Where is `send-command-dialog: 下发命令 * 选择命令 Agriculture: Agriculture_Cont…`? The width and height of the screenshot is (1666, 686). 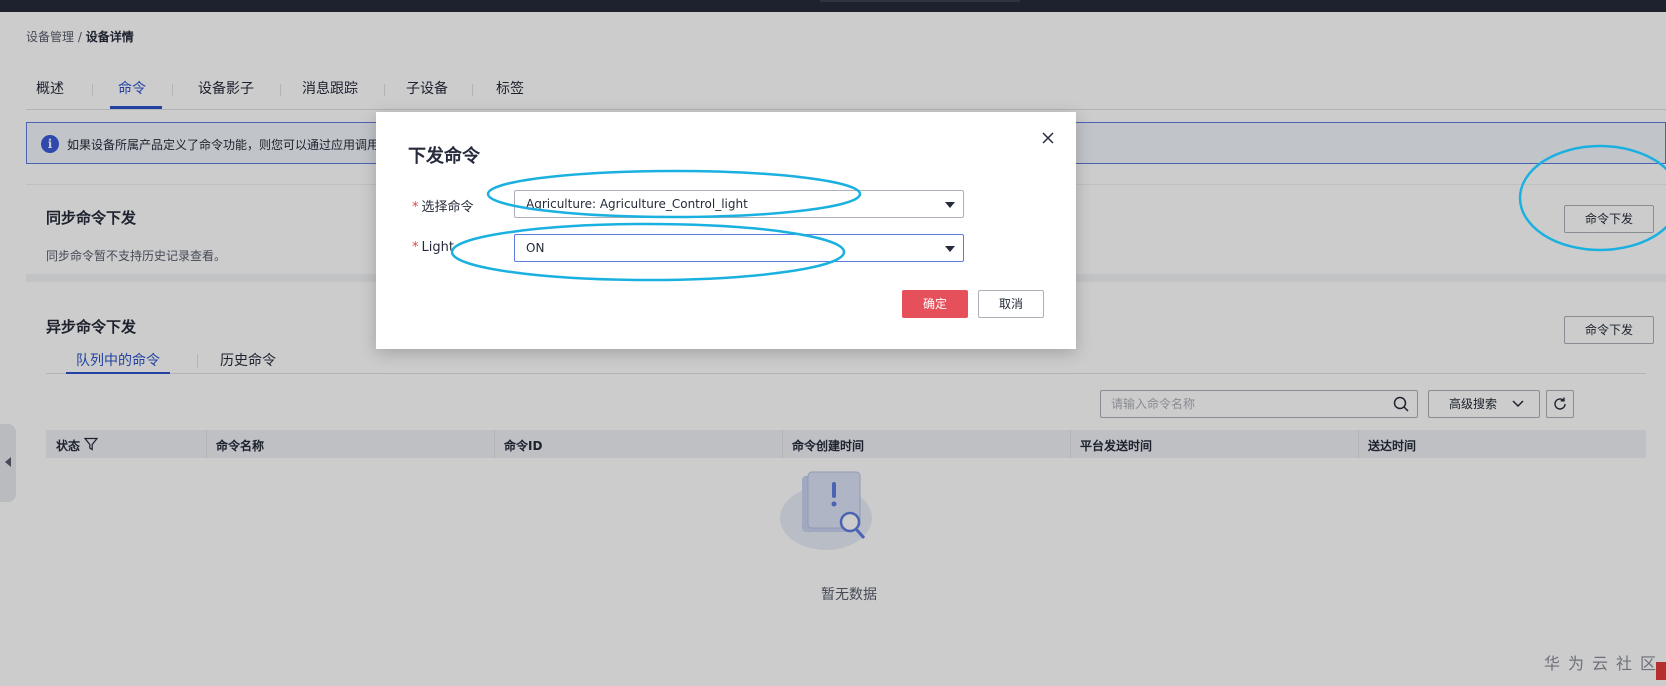 send-command-dialog: 下发命令 * 选择命令 Agriculture: Agriculture_Cont… is located at coordinates (726, 230).